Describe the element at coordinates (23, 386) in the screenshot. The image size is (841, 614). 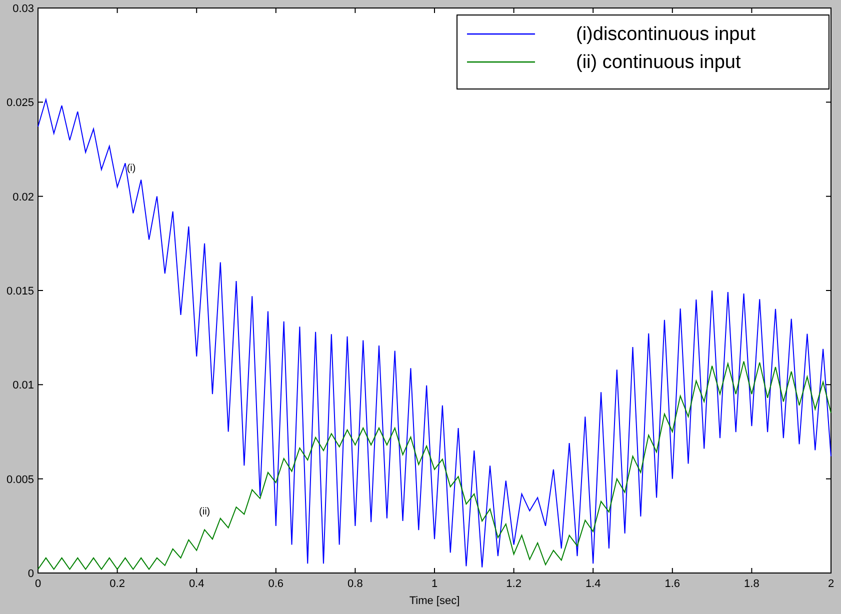
I see `y-tick-label: 0.01` at that location.